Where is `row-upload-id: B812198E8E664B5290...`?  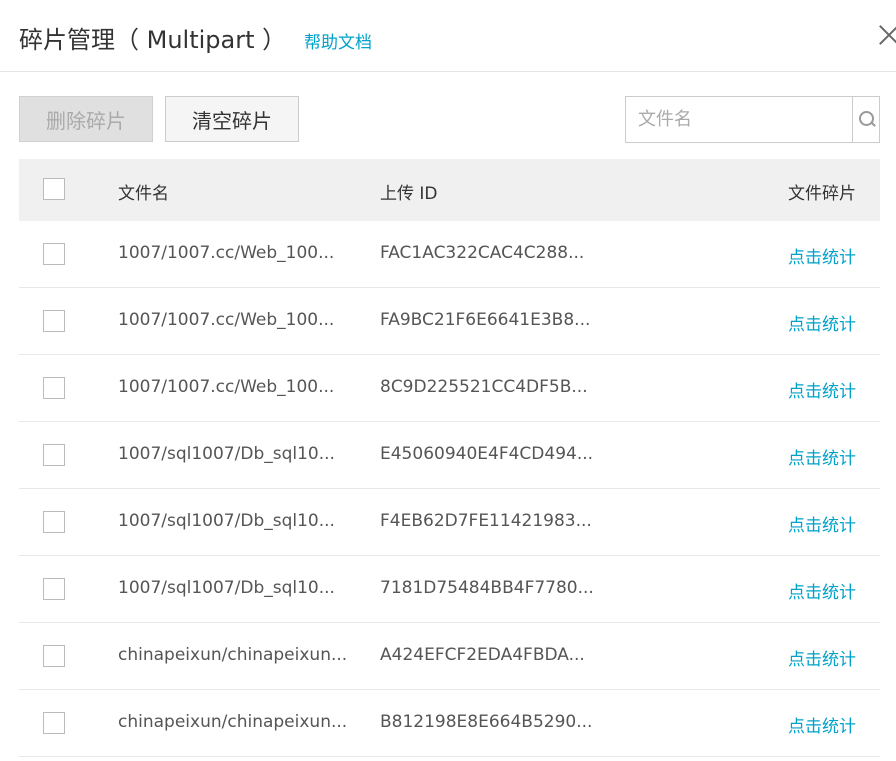
row-upload-id: B812198E8E664B5290... is located at coordinates (486, 722).